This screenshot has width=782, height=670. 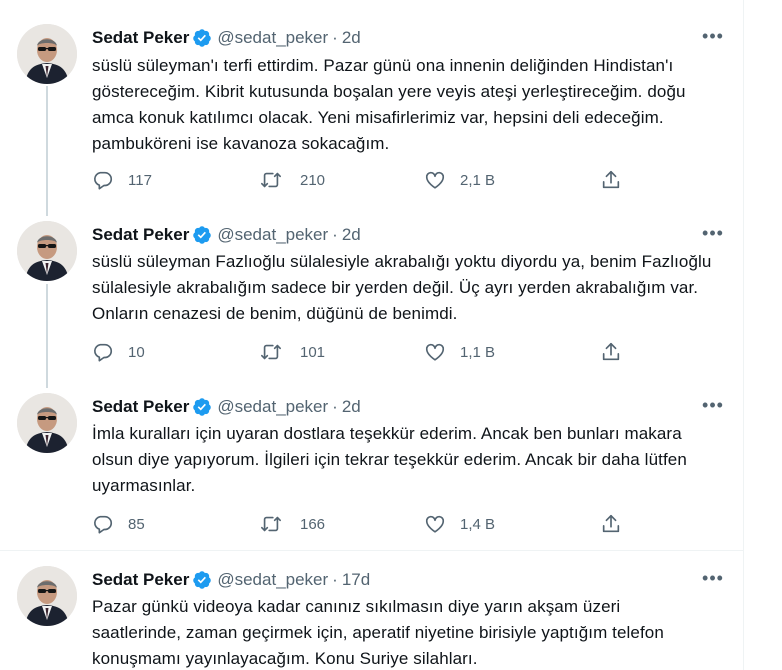 What do you see at coordinates (140, 580) in the screenshot?
I see `author-name: Sedat Peker` at bounding box center [140, 580].